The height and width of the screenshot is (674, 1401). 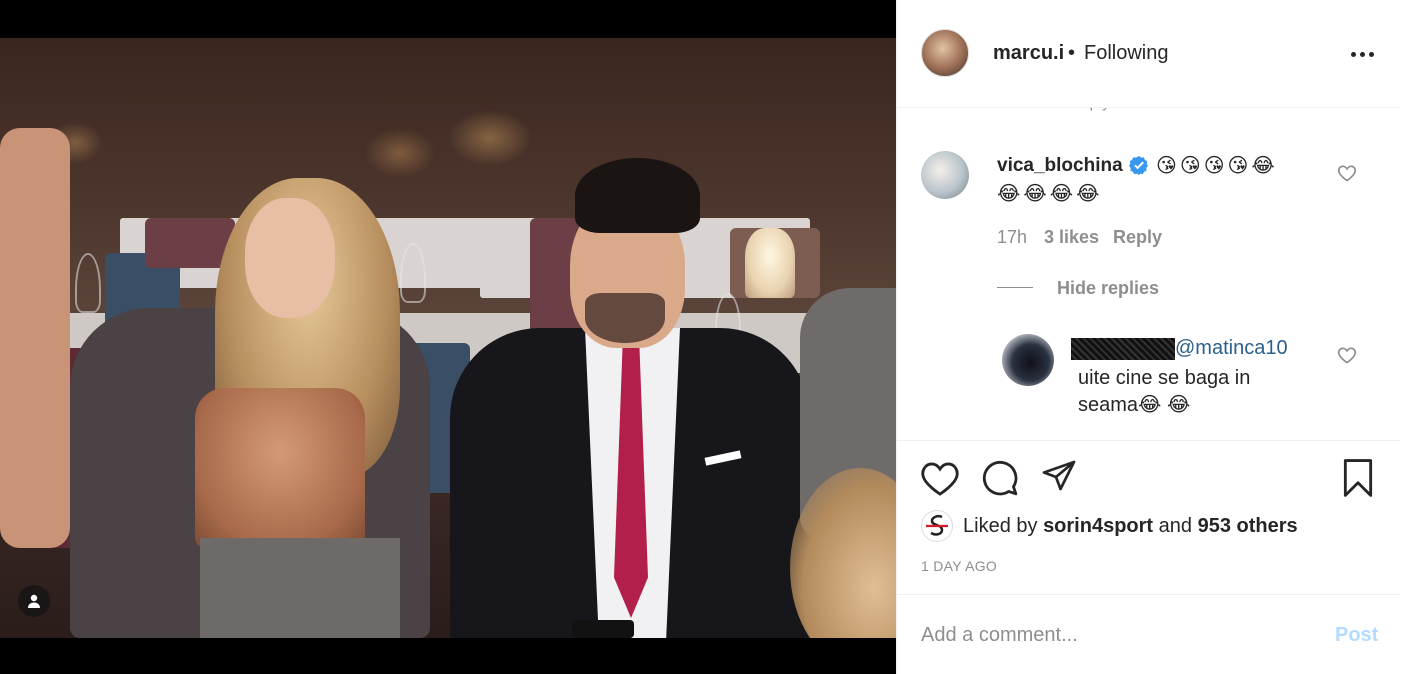 I want to click on woman-face, so click(x=290, y=258).